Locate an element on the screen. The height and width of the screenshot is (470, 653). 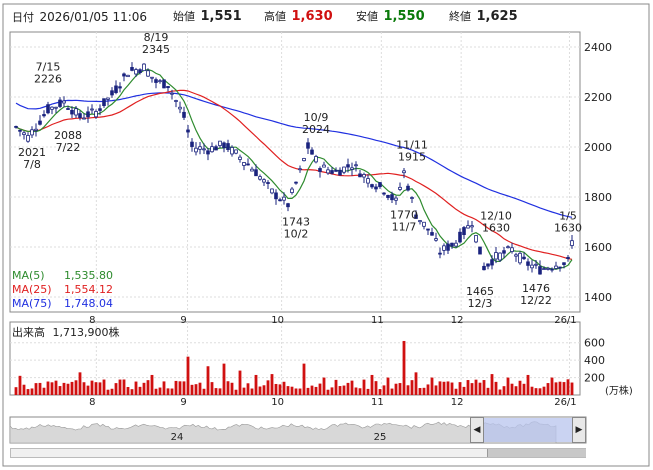
price-y-tick: 1600 is located at coordinates (598, 247).